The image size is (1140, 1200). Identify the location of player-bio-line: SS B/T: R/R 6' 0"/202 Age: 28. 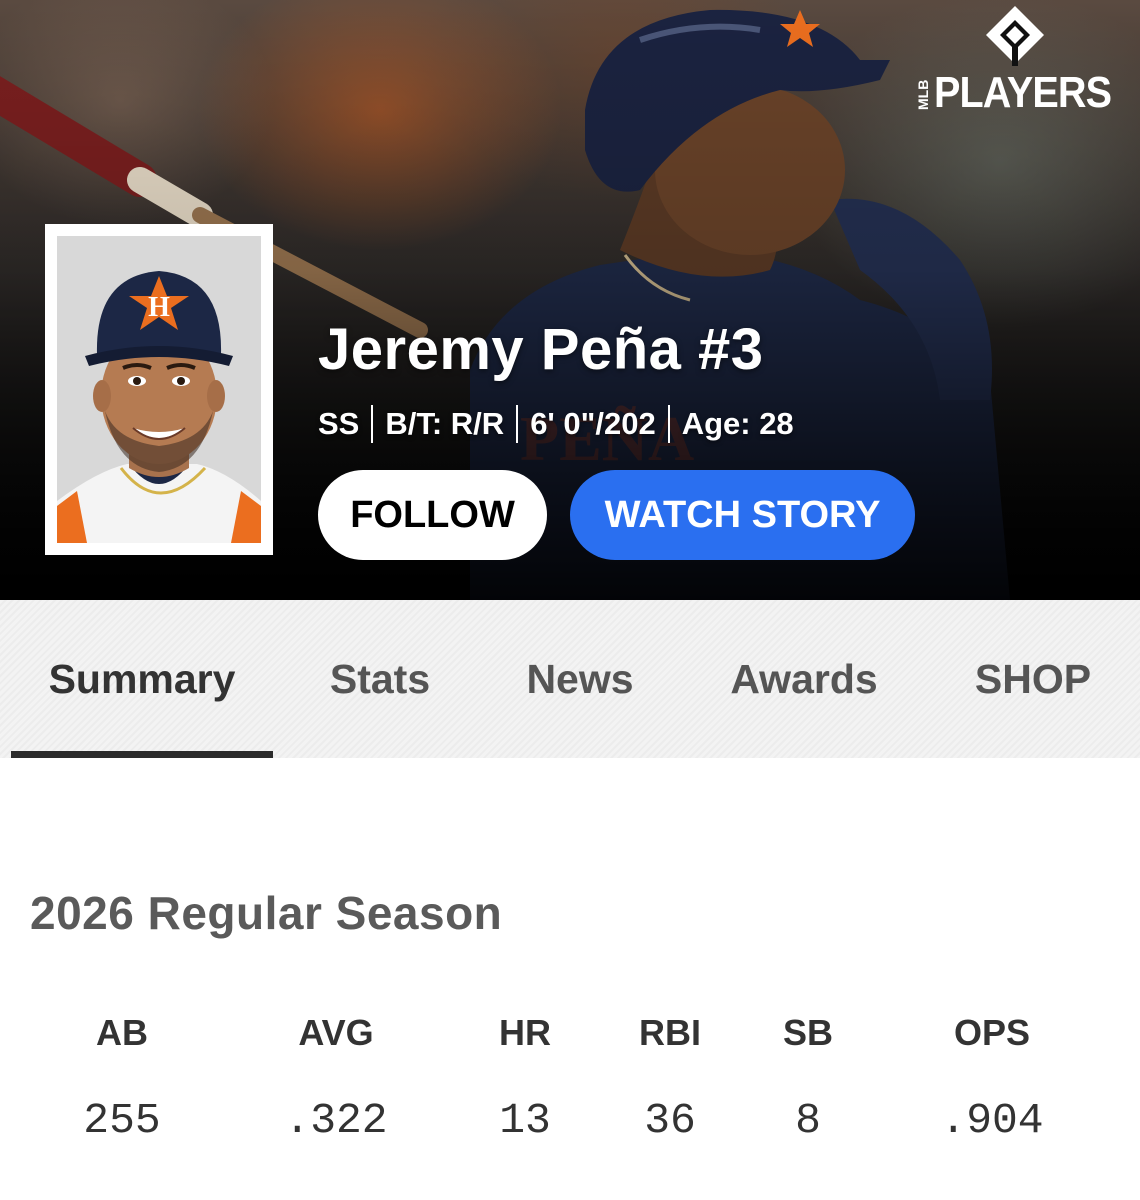
(556, 424).